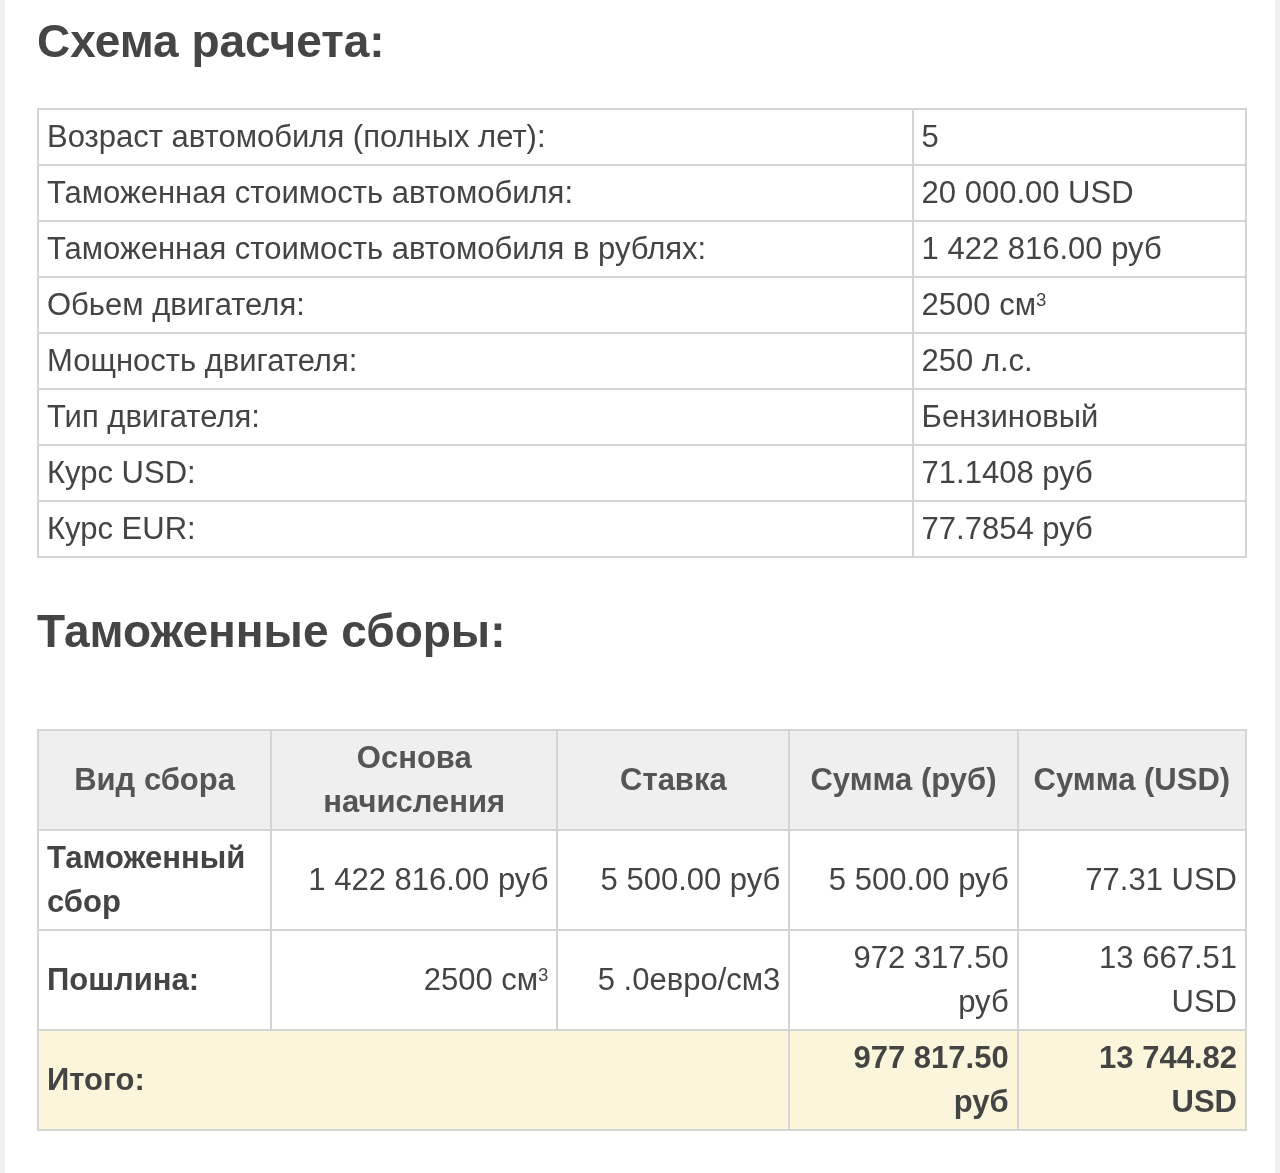 Image resolution: width=1280 pixels, height=1173 pixels. What do you see at coordinates (1079, 473) in the screenshot?
I see `table-cell: 71.1408 руб` at bounding box center [1079, 473].